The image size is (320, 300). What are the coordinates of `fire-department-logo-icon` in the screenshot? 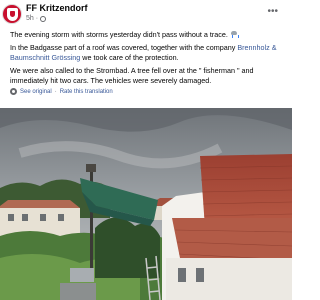 It's located at (12, 14).